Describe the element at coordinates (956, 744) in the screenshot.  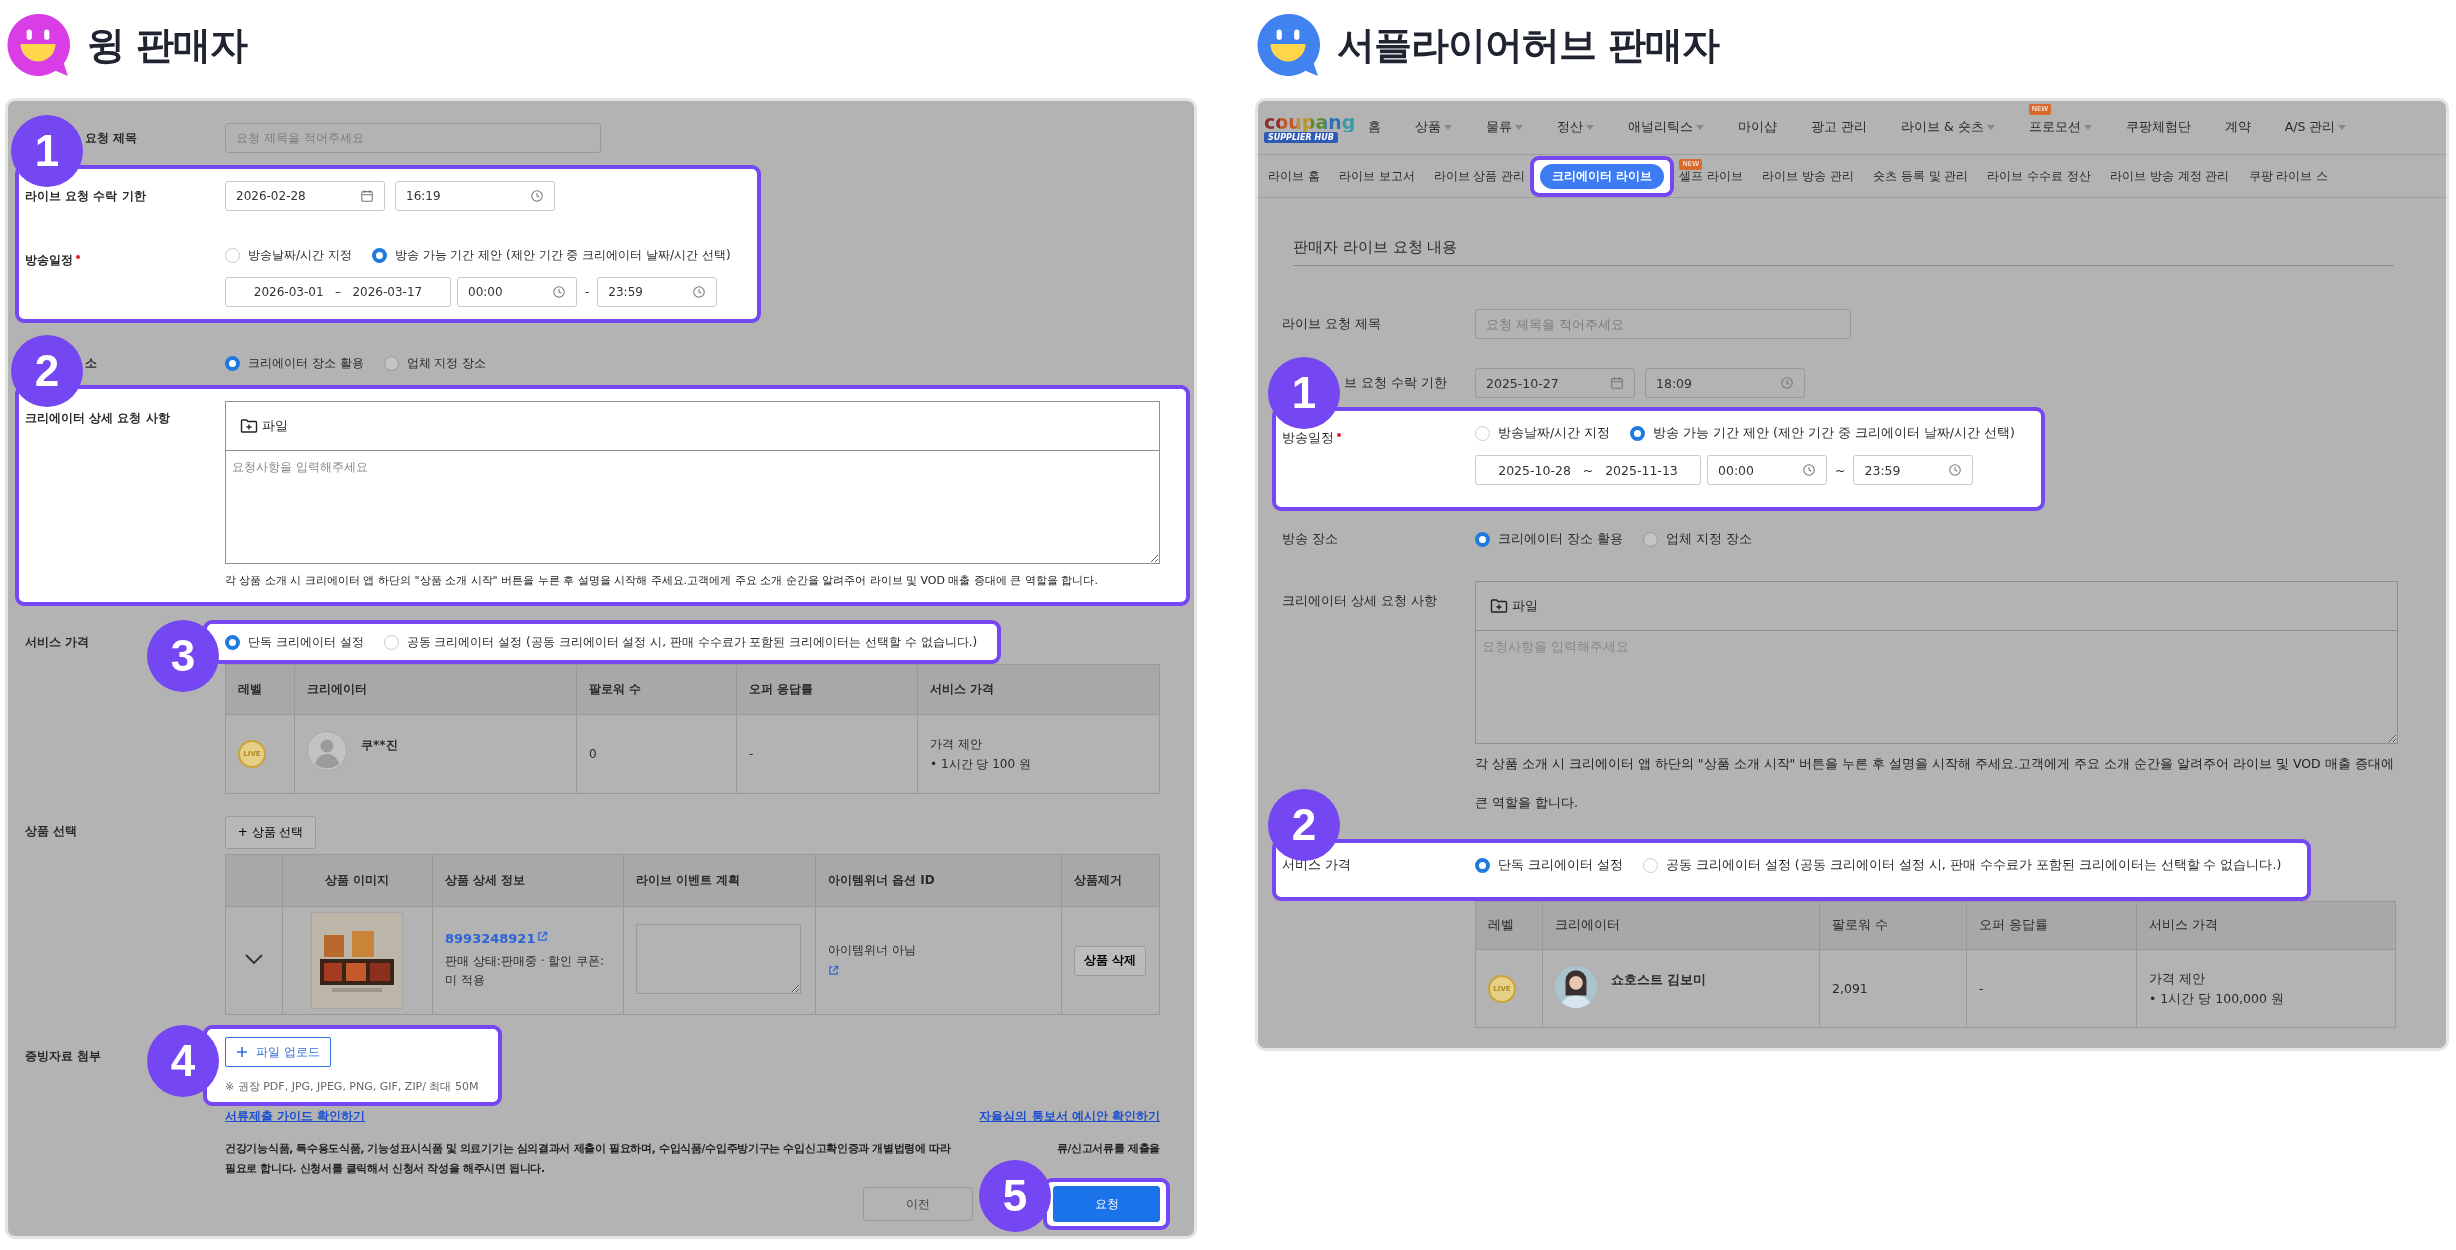
I see `price-label: 가격 제안` at that location.